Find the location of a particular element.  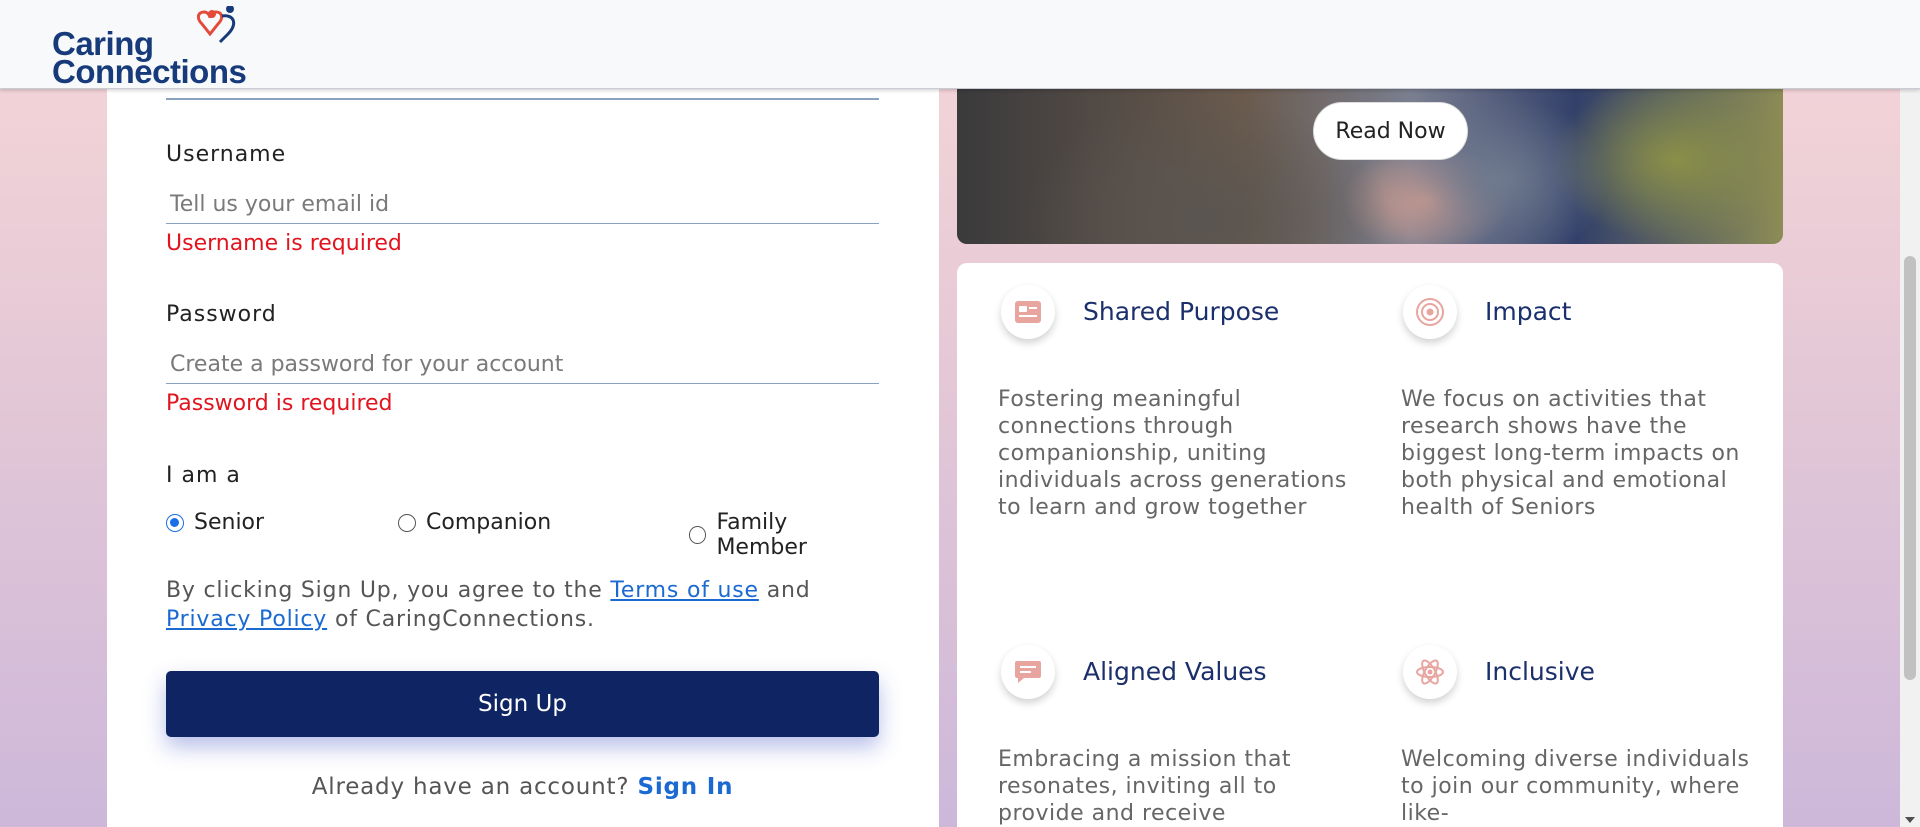

radio-companion-label: Companion is located at coordinates (489, 522).